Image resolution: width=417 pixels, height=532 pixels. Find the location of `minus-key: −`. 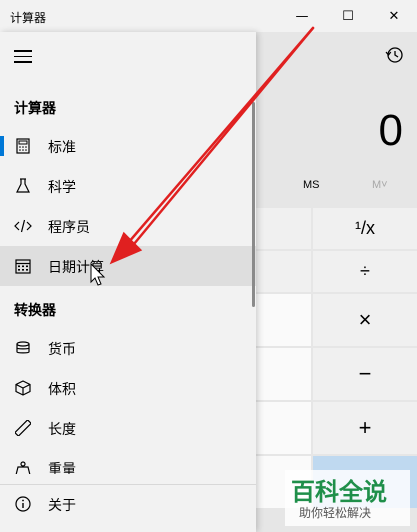

minus-key: − is located at coordinates (365, 374).